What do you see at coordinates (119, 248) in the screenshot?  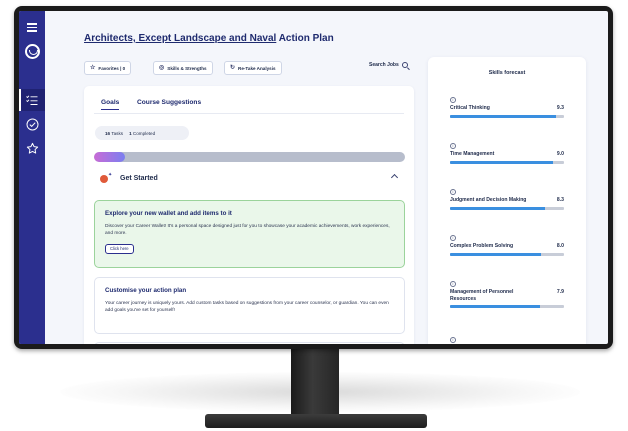 I see `click-here-button: Click here` at bounding box center [119, 248].